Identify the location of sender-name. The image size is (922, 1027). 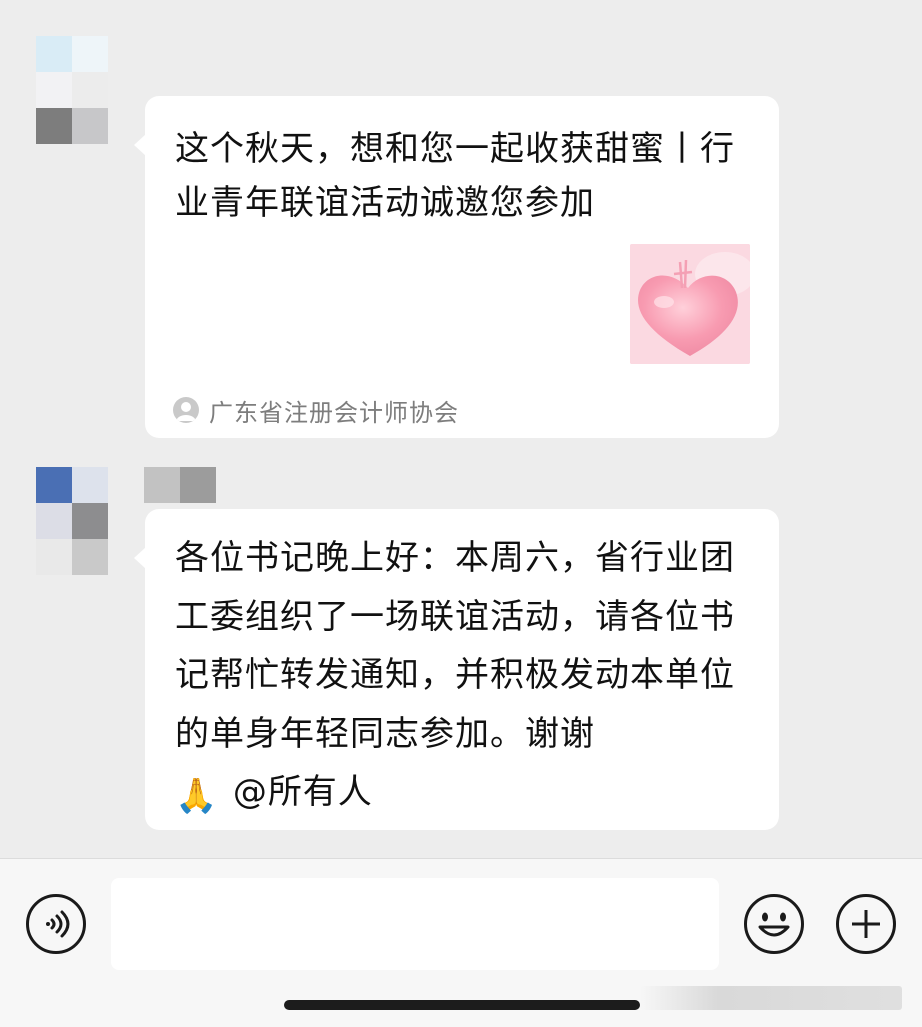
(180, 485).